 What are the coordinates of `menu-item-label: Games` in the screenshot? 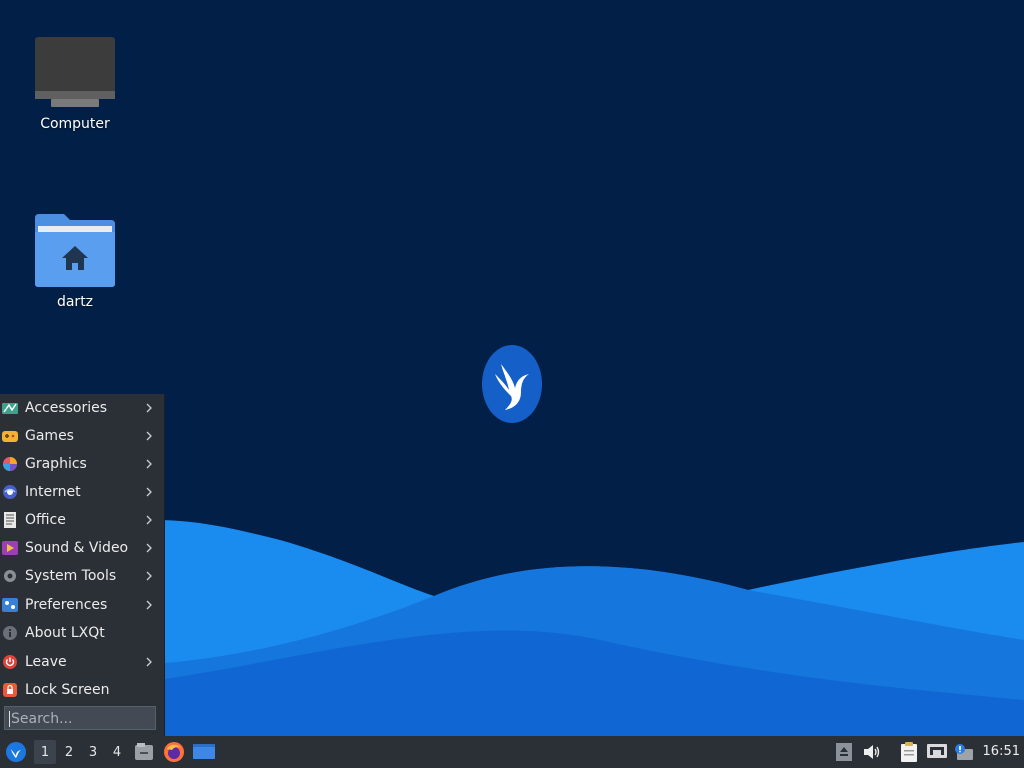 It's located at (49, 436).